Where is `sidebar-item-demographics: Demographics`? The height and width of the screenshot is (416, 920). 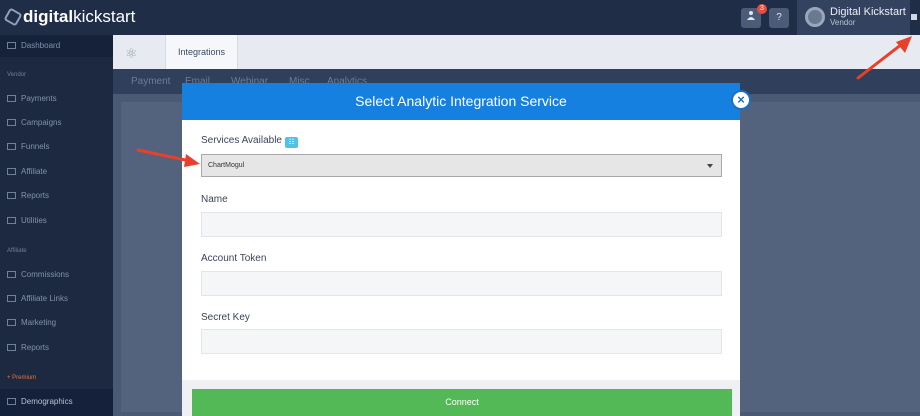 sidebar-item-demographics: Demographics is located at coordinates (56, 402).